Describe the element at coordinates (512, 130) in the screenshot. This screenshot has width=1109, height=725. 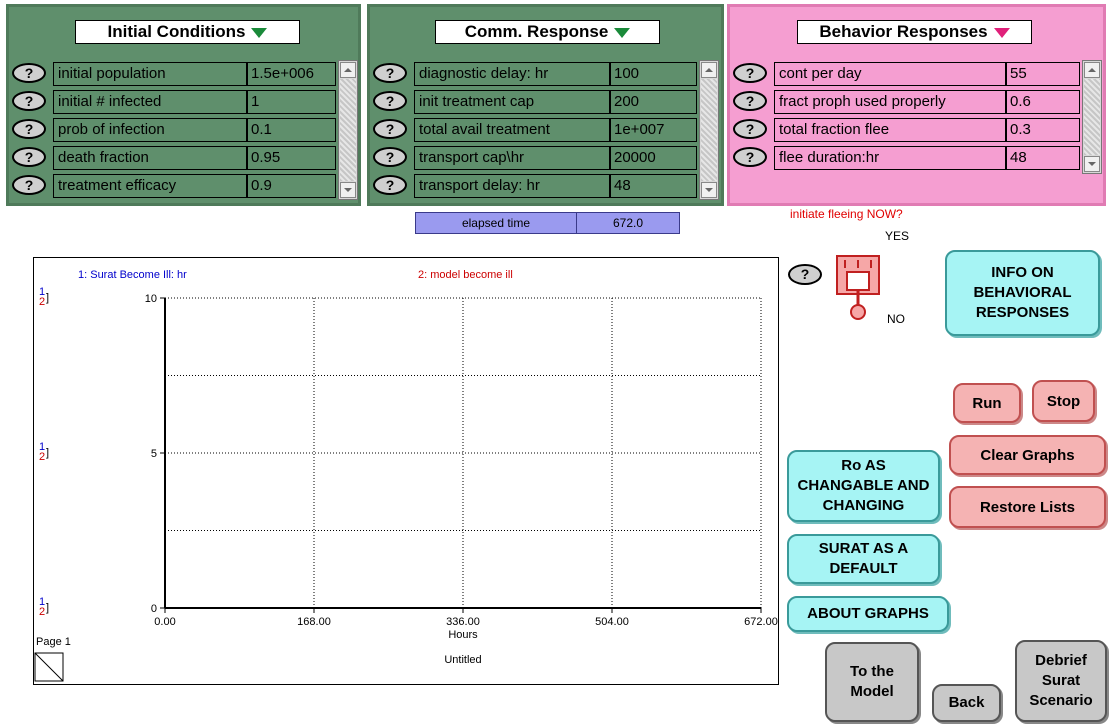
I see `param-name: total avail treatment` at that location.